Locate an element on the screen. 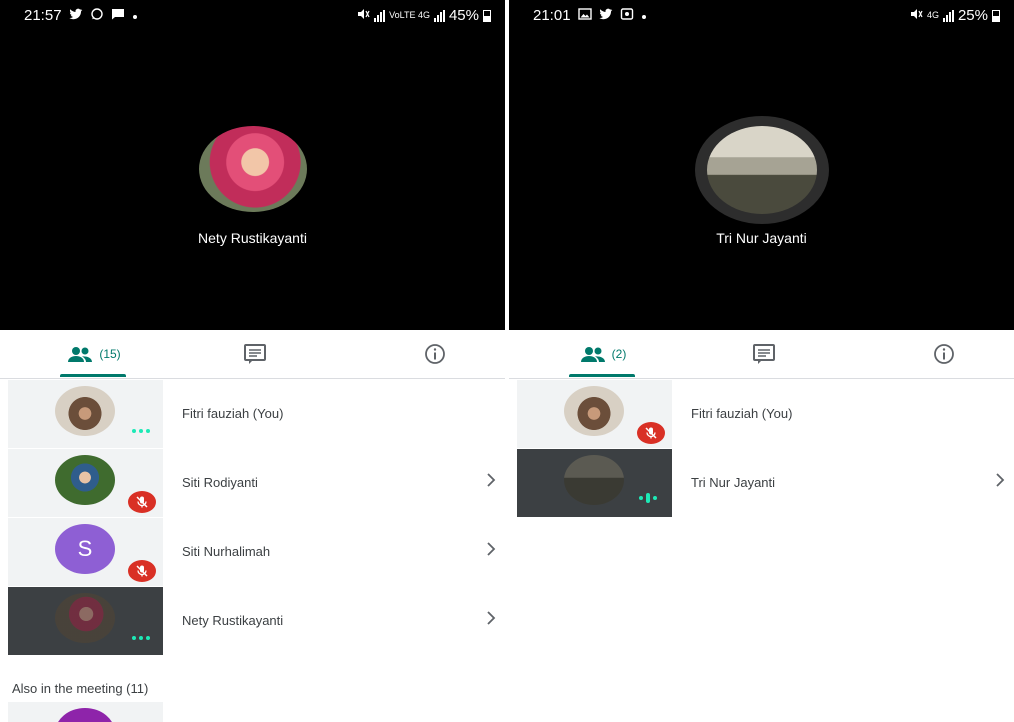  participant-row: Siti Rodiyanti is located at coordinates (252, 483).